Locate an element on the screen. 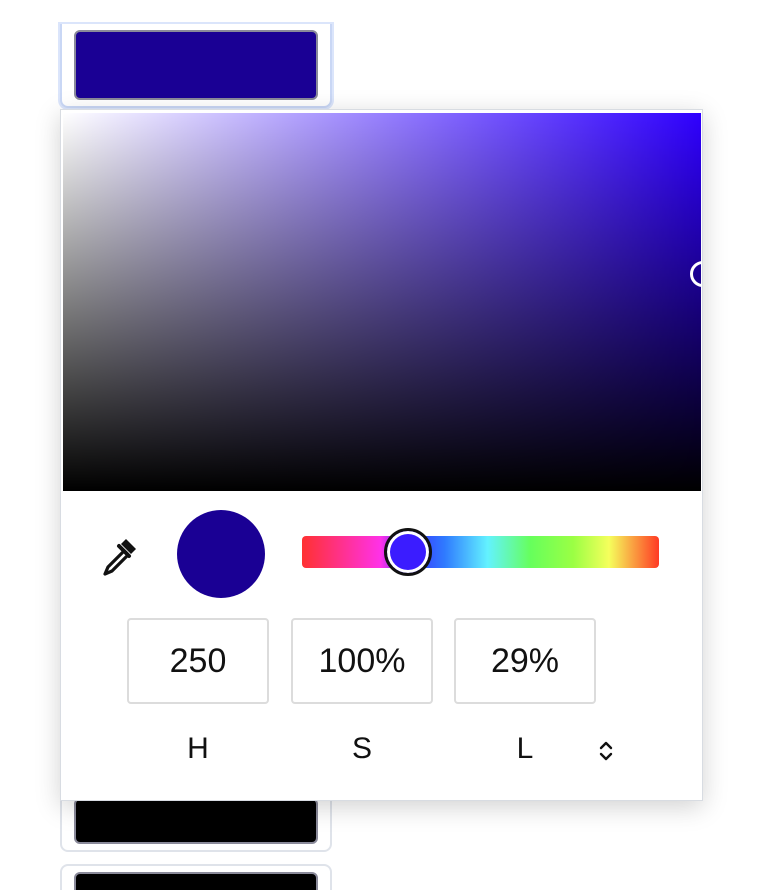 This screenshot has width=760, height=890. chevron-up-down-icon is located at coordinates (606, 751).